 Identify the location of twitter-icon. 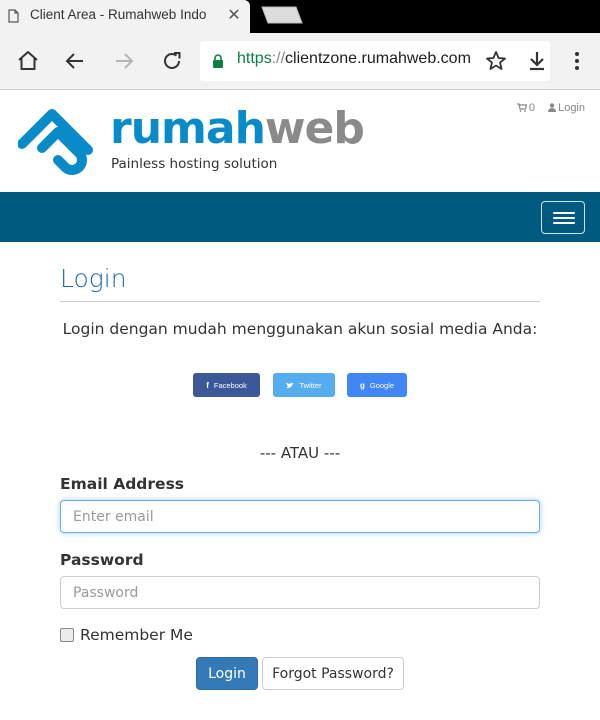
(290, 384).